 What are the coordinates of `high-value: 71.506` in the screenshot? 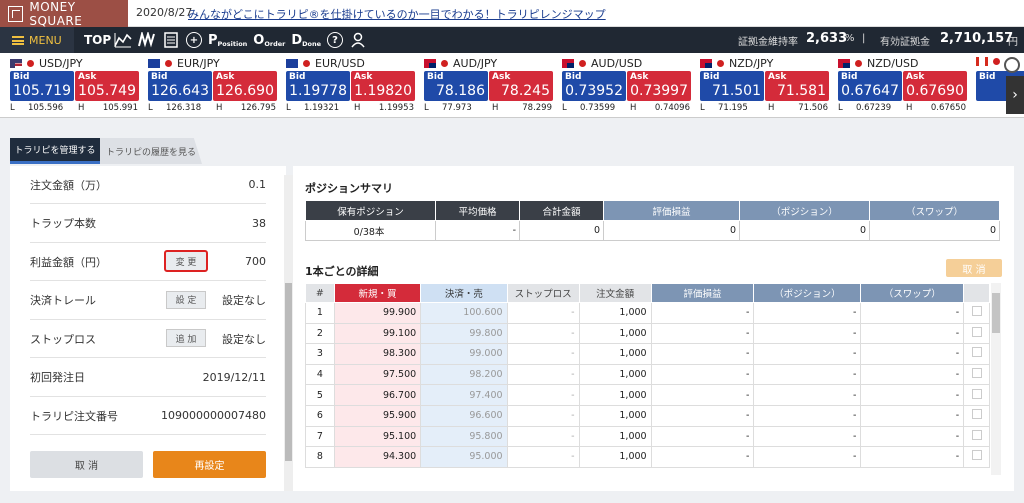 It's located at (813, 108).